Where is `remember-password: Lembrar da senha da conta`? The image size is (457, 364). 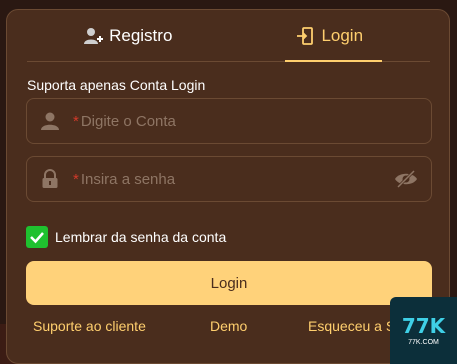 remember-password: Lembrar da senha da conta is located at coordinates (126, 237).